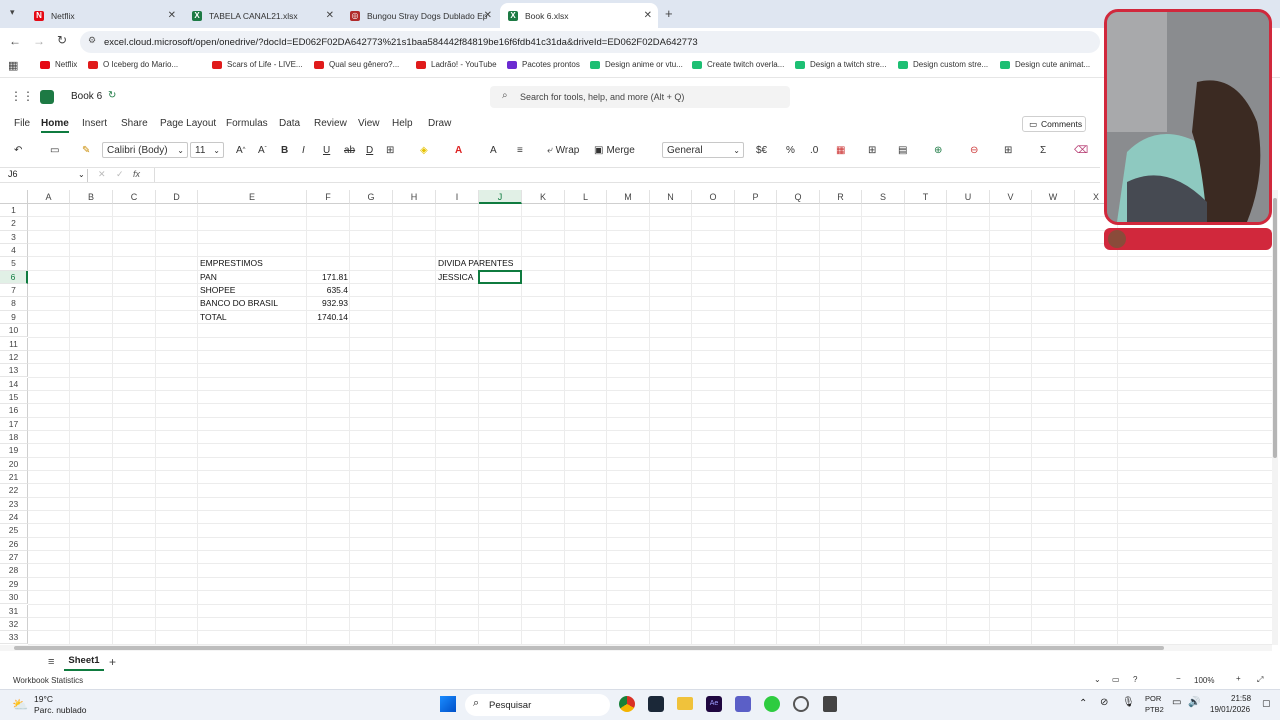 The width and height of the screenshot is (1280, 720). What do you see at coordinates (217, 290) in the screenshot?
I see `cell-e7: SHOPEE` at bounding box center [217, 290].